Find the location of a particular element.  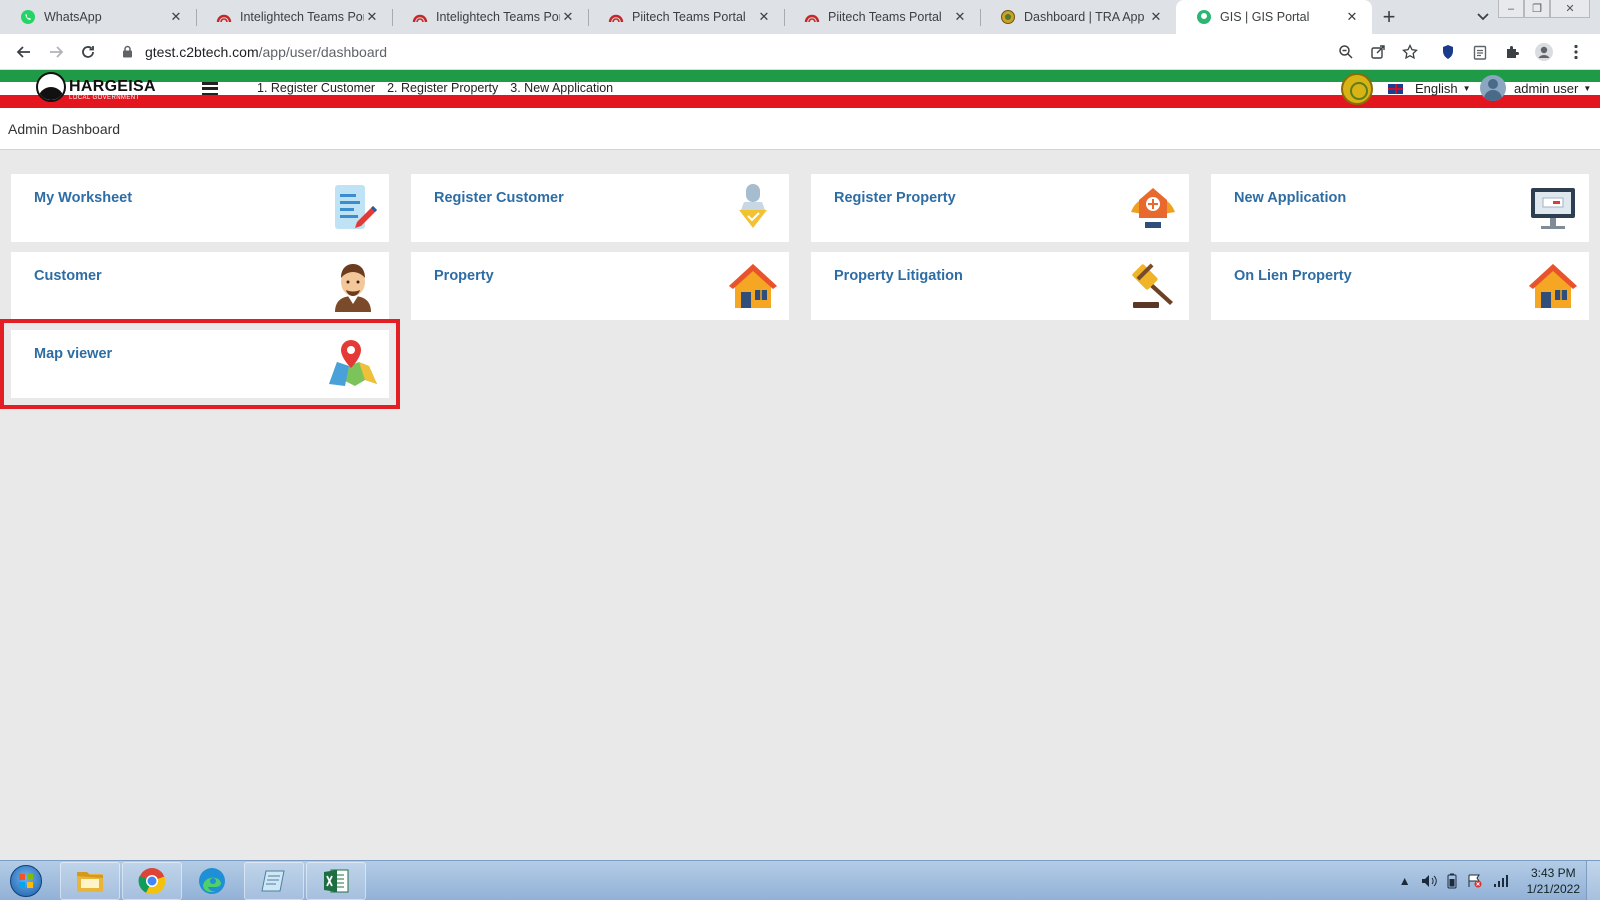

brand-logo: HARGEISA LOCAL GOVERNMENT is located at coordinates (96, 87).